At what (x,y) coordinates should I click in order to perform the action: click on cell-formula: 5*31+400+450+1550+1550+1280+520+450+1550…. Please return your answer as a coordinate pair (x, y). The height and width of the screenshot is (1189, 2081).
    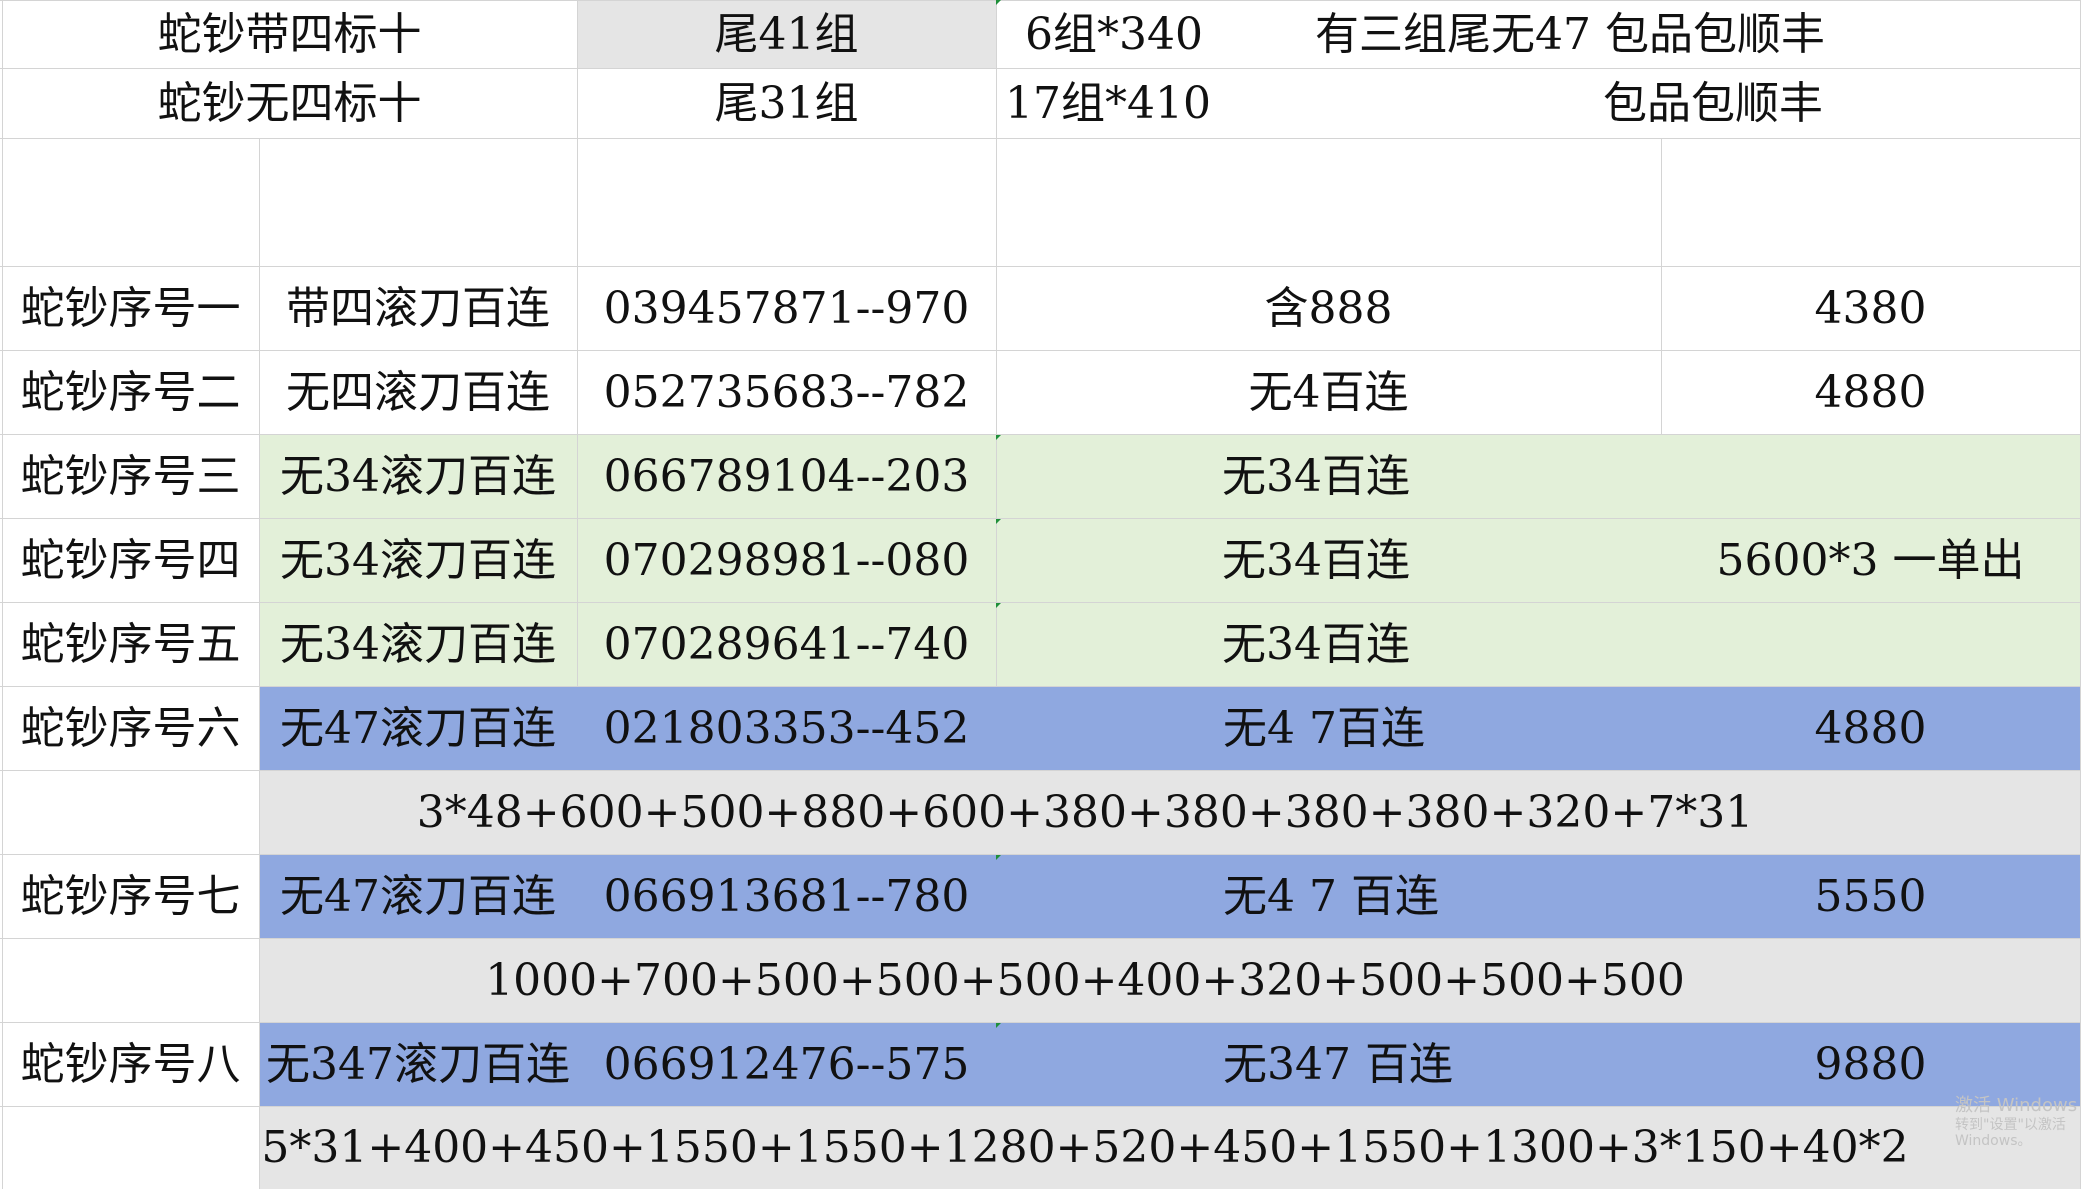
    Looking at the image, I should click on (1170, 1148).